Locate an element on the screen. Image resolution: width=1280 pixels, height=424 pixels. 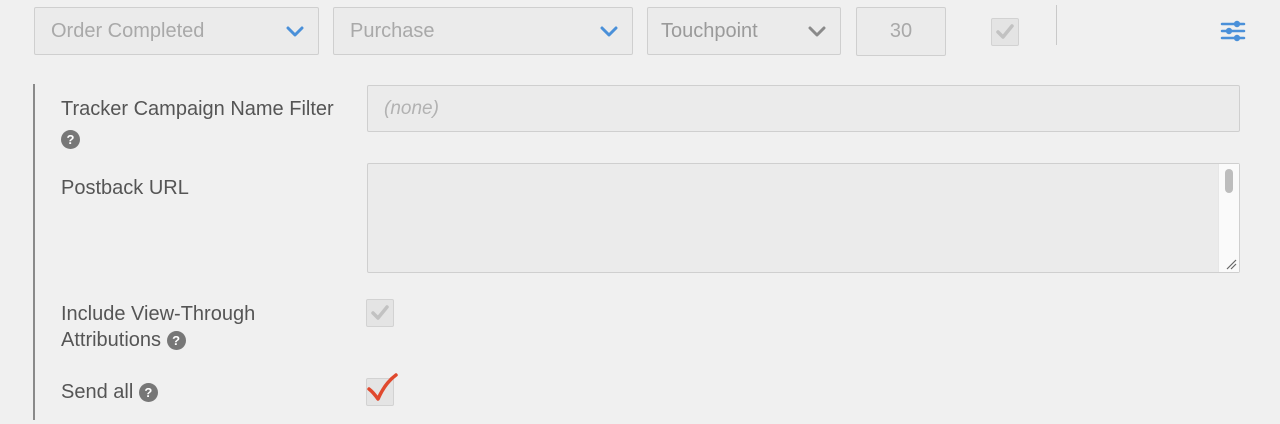
sliders-icon is located at coordinates (1233, 31).